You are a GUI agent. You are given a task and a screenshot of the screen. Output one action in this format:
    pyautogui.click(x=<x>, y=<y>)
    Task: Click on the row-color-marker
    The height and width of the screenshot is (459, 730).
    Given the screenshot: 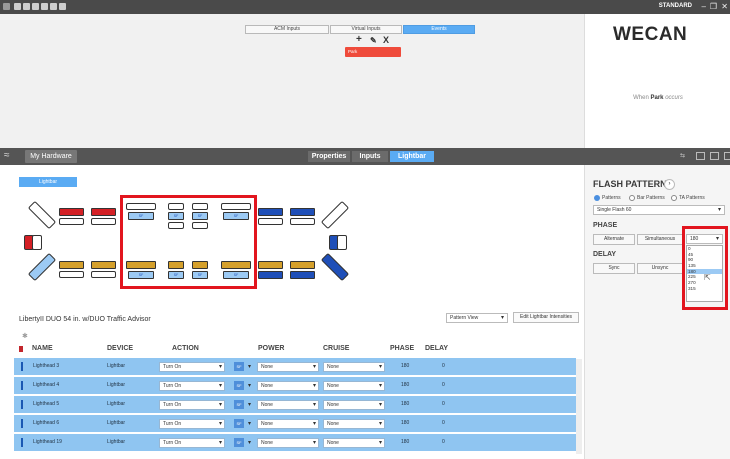 What is the action you would take?
    pyautogui.click(x=22, y=423)
    